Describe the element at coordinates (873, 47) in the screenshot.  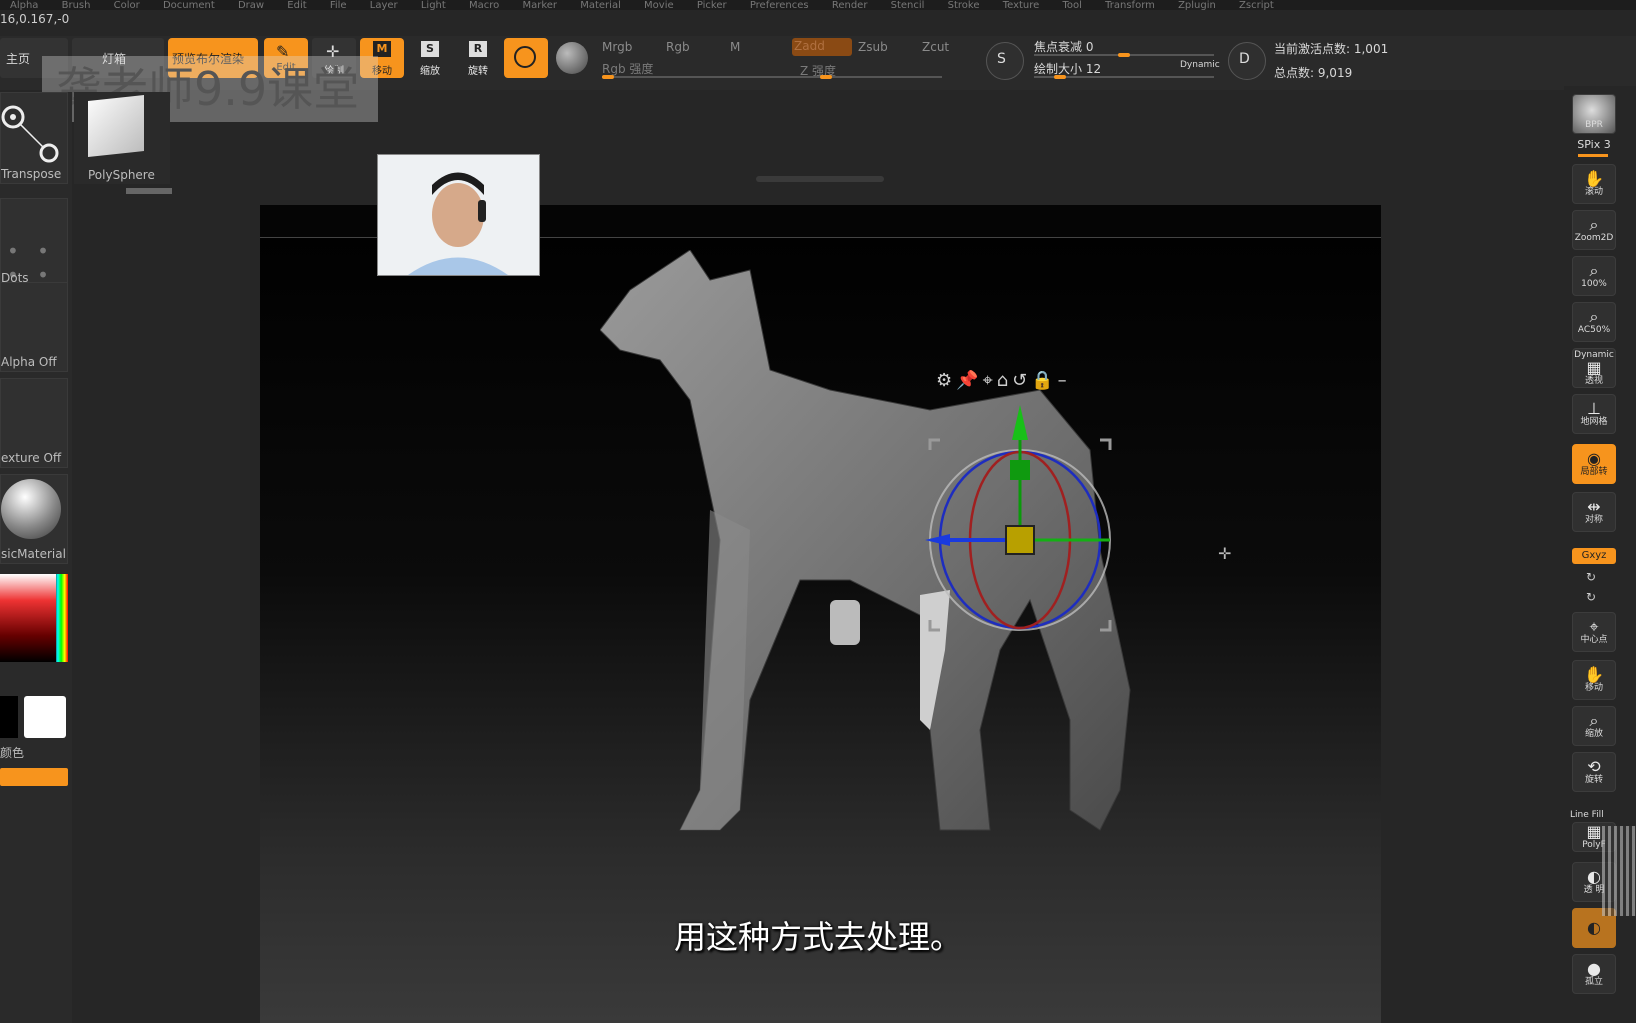
I see `zsub-button: Zsub` at that location.